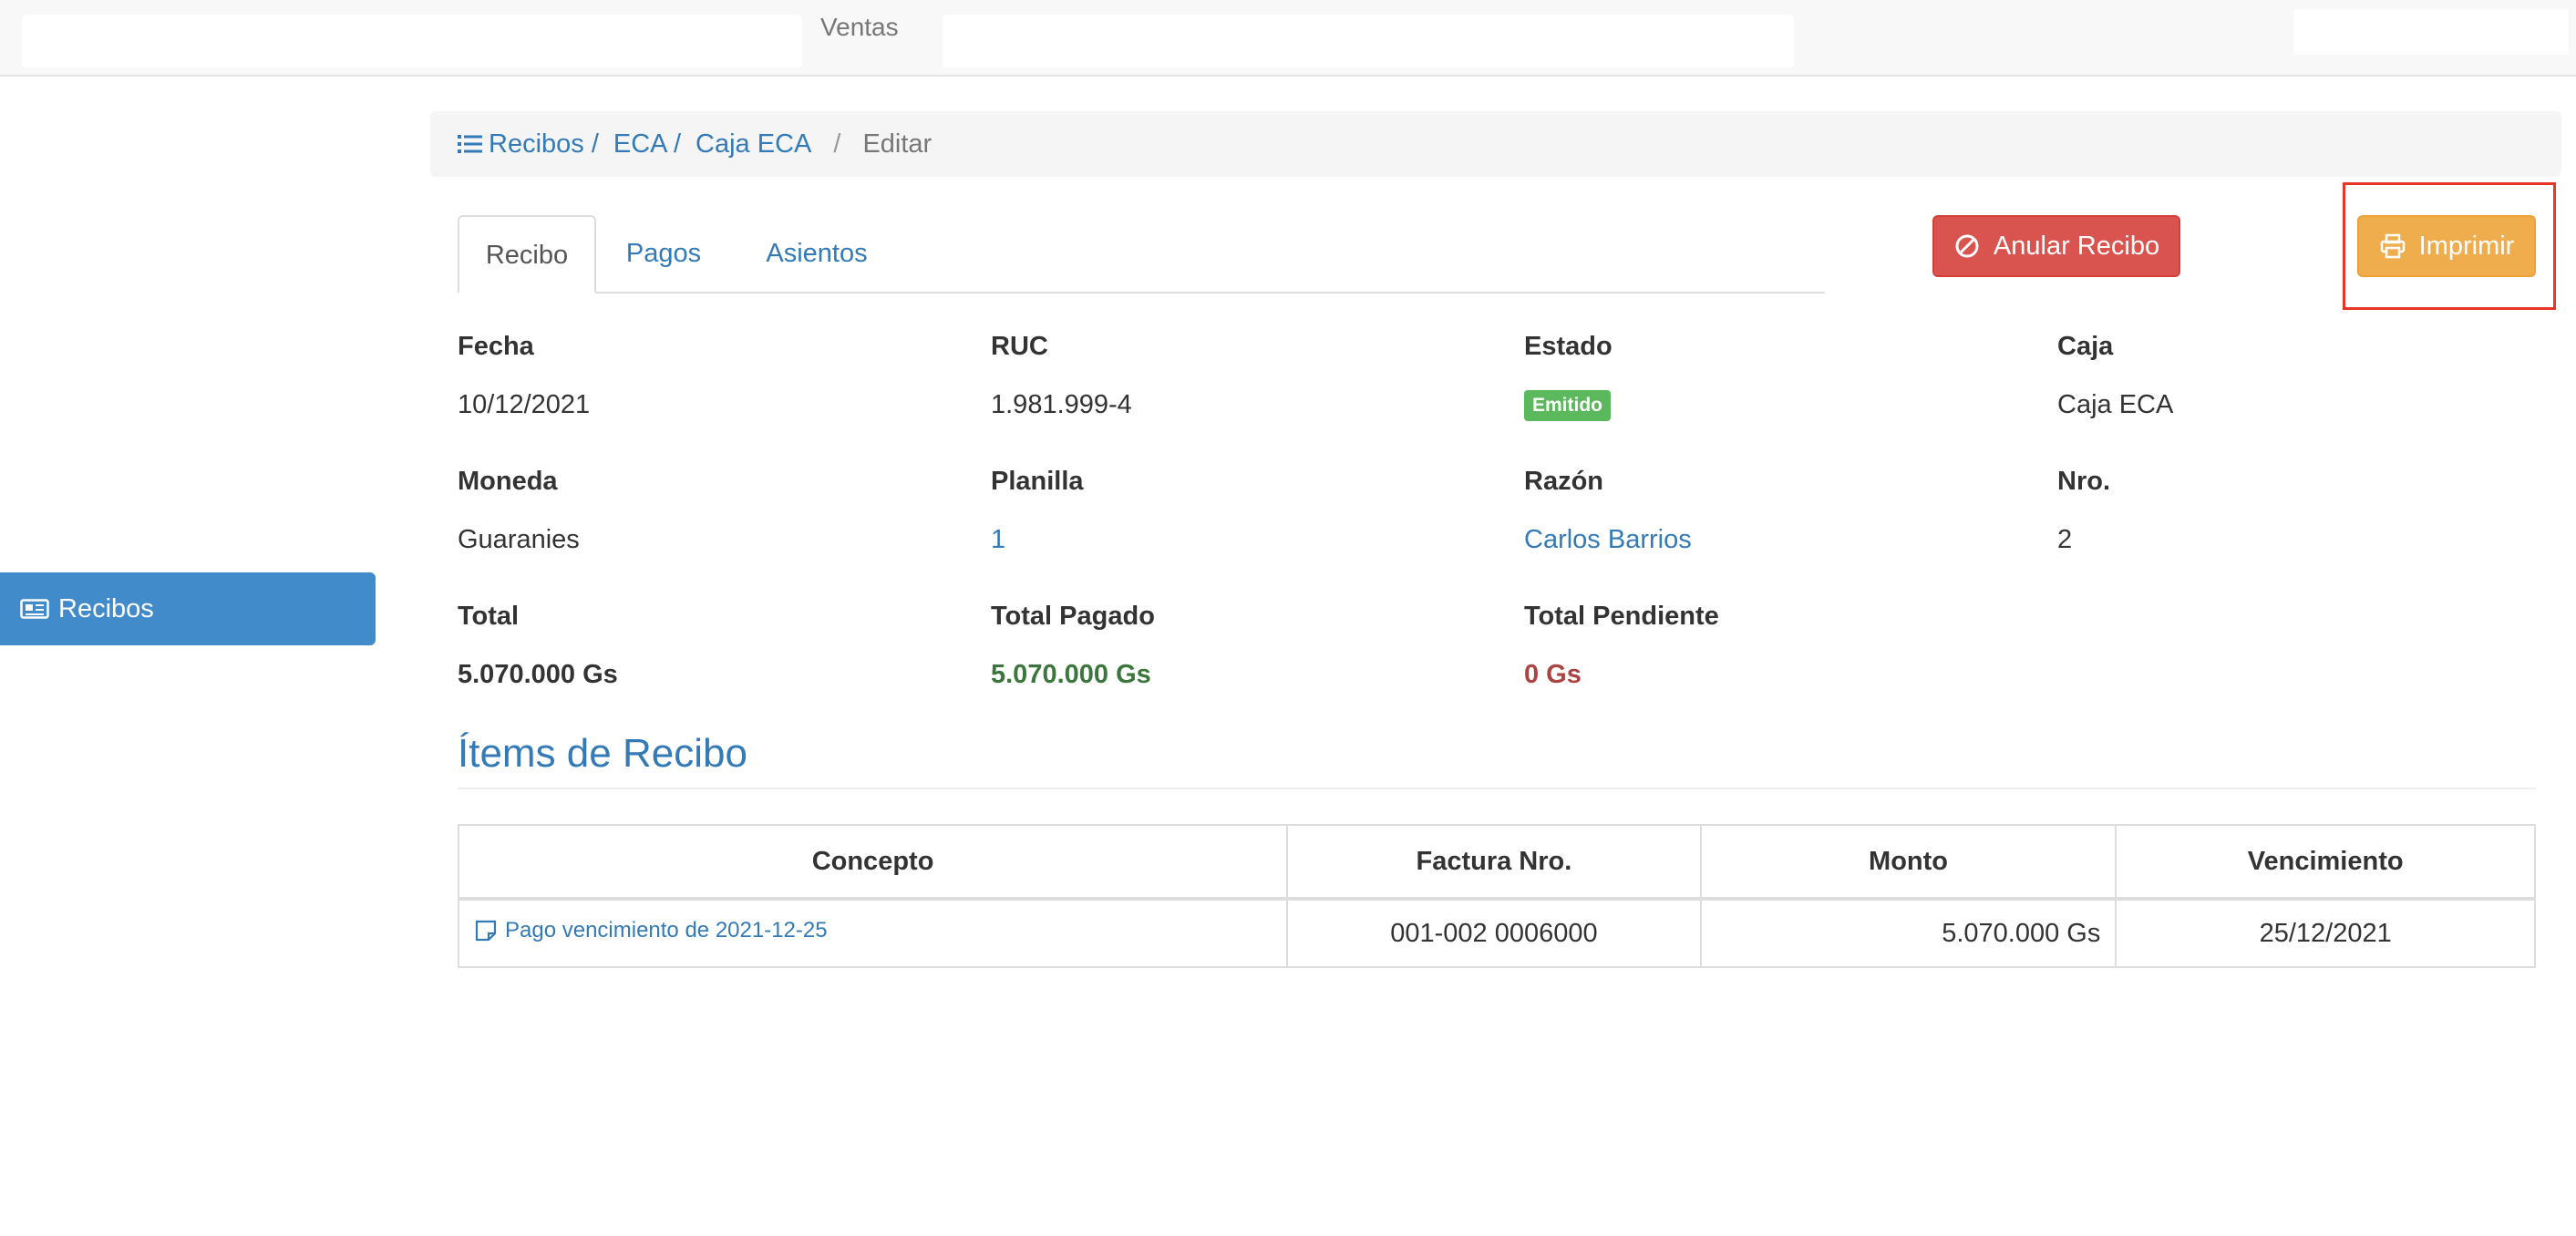 The image size is (2576, 1236). I want to click on status-badge: Emitido, so click(1567, 405).